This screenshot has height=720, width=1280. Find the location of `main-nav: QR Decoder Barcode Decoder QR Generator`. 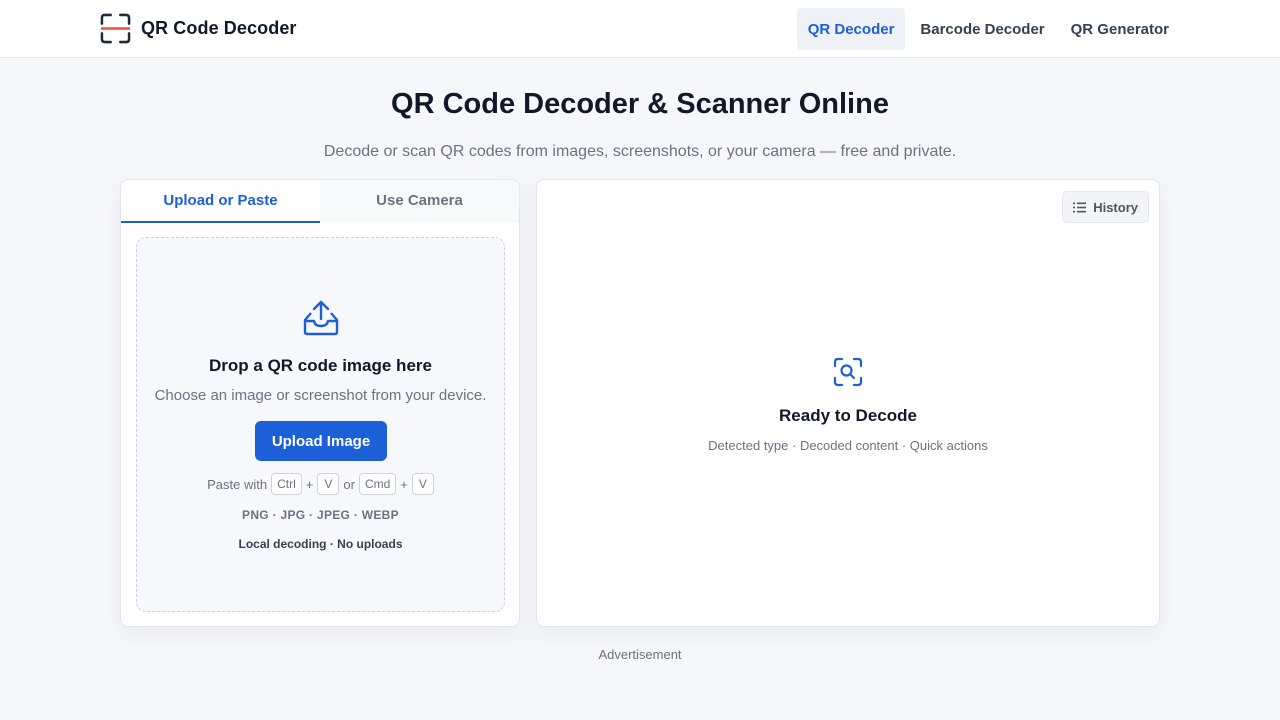

main-nav: QR Decoder Barcode Decoder QR Generator is located at coordinates (988, 29).